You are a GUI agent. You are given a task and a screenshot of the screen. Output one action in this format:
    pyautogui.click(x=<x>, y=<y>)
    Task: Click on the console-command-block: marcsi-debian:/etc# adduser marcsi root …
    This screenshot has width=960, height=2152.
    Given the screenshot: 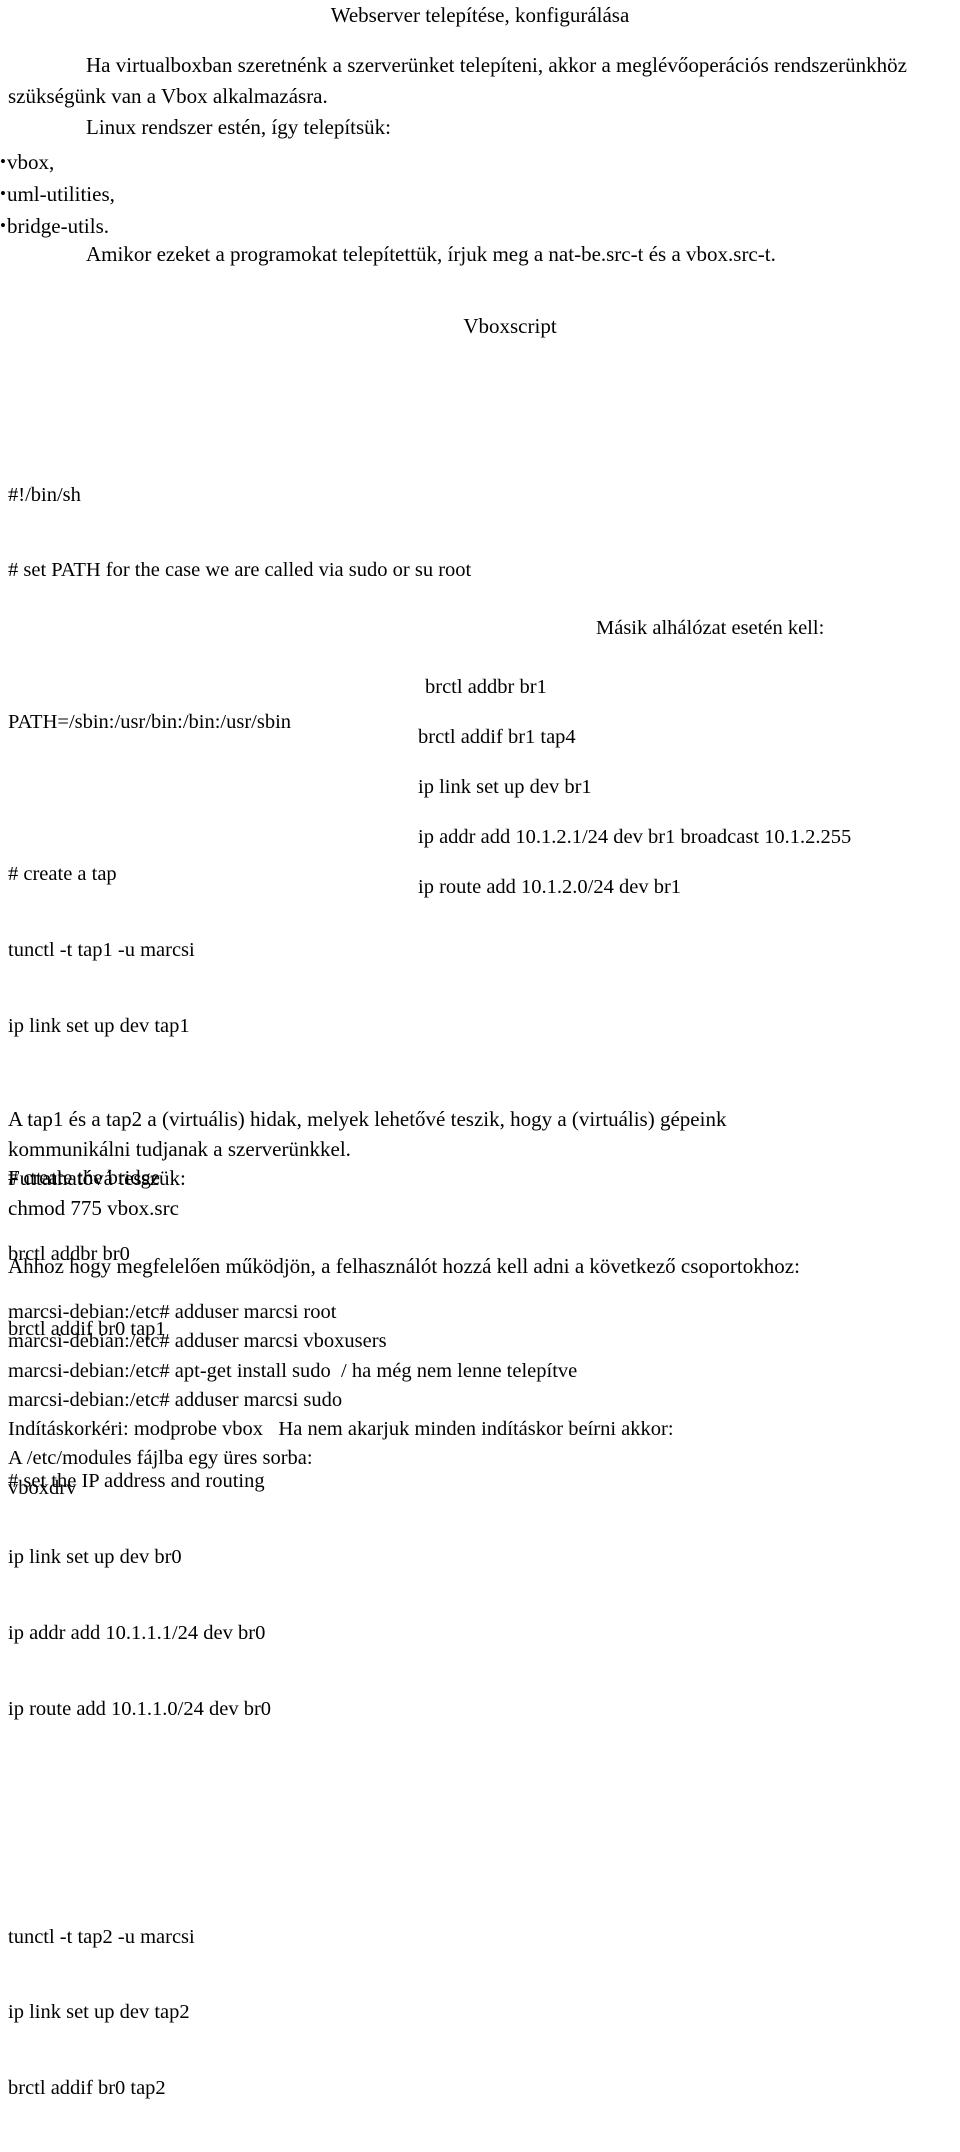 What is the action you would take?
    pyautogui.click(x=483, y=1400)
    